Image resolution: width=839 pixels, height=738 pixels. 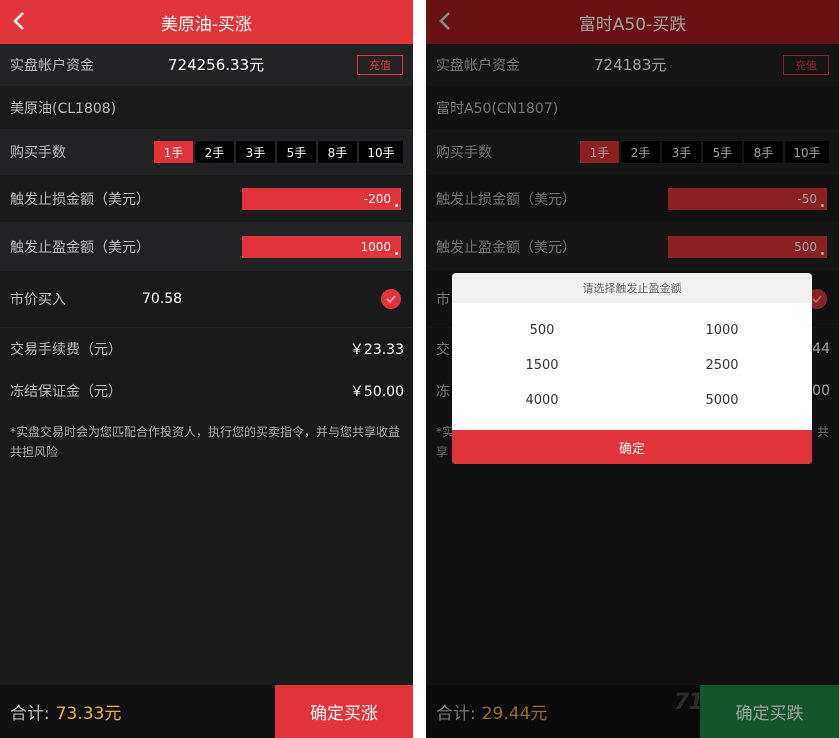 I want to click on modal-title: 请选择触发止盈金额, so click(x=632, y=288).